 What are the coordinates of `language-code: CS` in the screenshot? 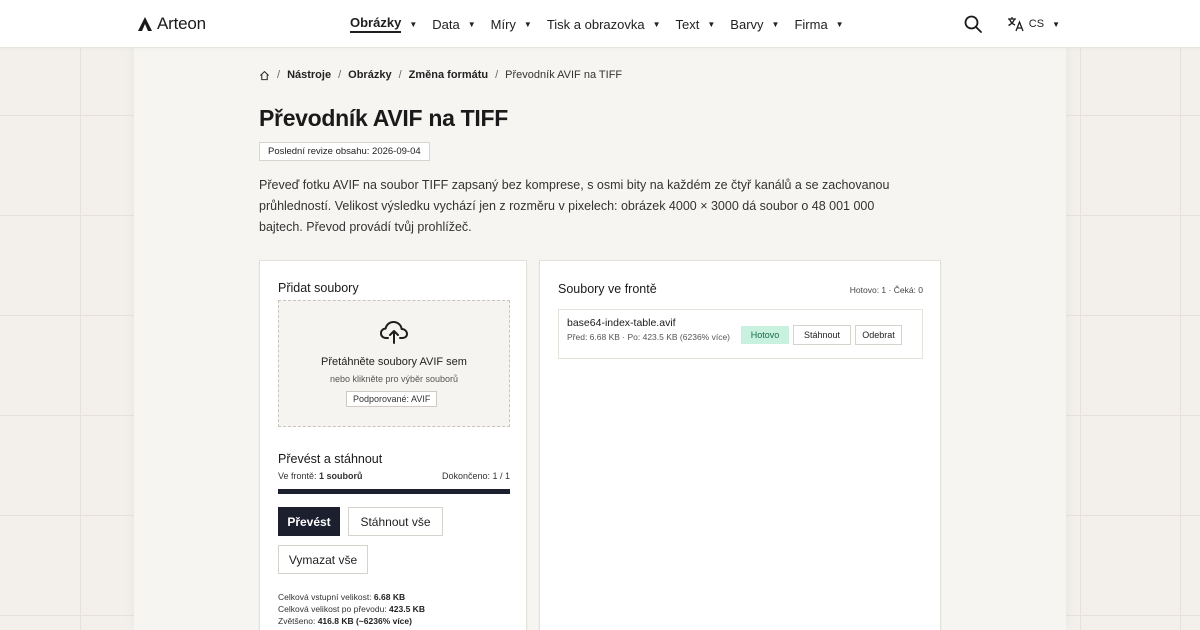 It's located at (1036, 24).